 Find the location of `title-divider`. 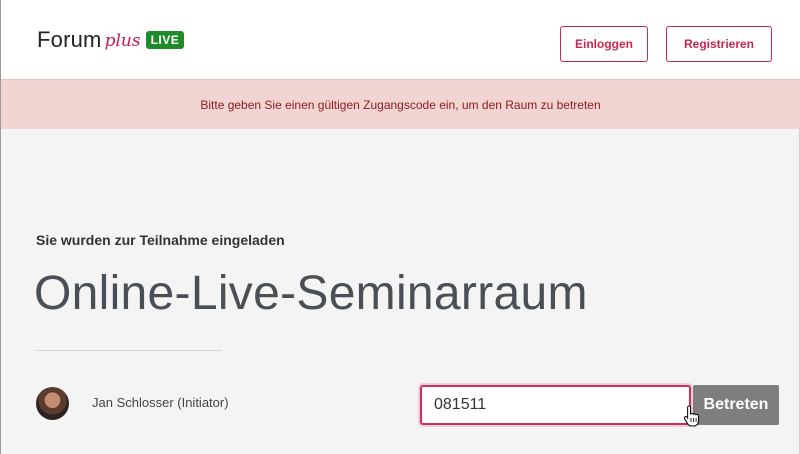

title-divider is located at coordinates (129, 350).